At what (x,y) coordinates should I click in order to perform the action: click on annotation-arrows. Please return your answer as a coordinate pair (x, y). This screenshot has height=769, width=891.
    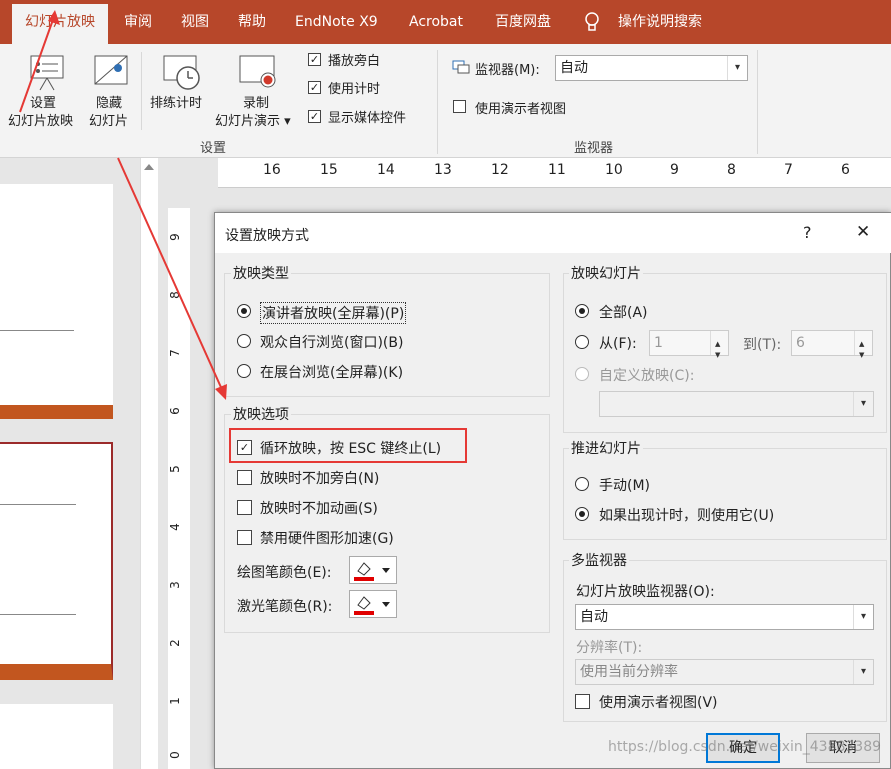
    Looking at the image, I should click on (123, 205).